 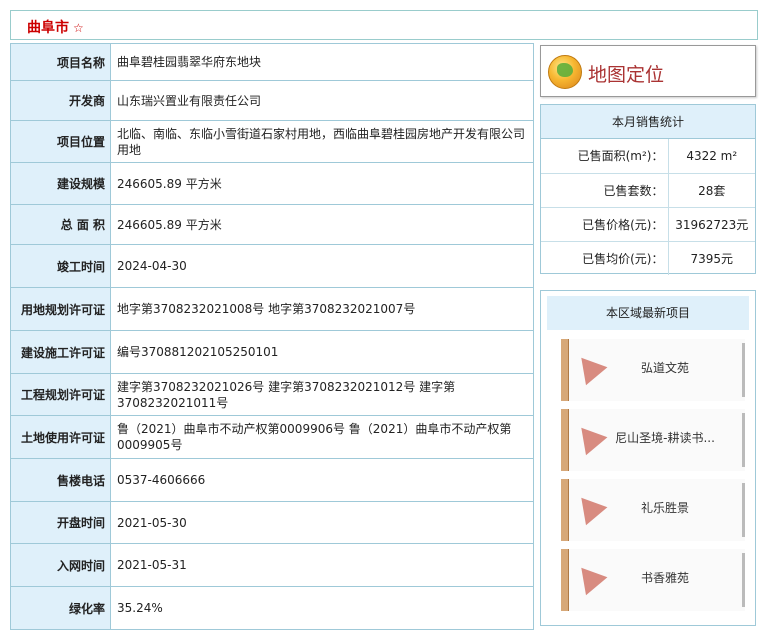 I want to click on recent-project-item: 礼乐胜景, so click(x=653, y=510).